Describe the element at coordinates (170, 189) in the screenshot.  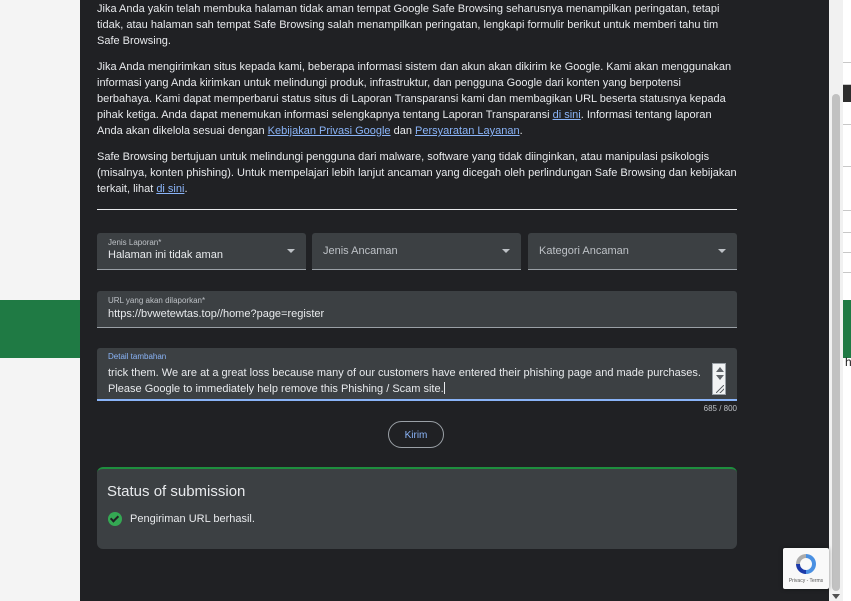
I see `safe-browsing-policy-link: di sini` at that location.